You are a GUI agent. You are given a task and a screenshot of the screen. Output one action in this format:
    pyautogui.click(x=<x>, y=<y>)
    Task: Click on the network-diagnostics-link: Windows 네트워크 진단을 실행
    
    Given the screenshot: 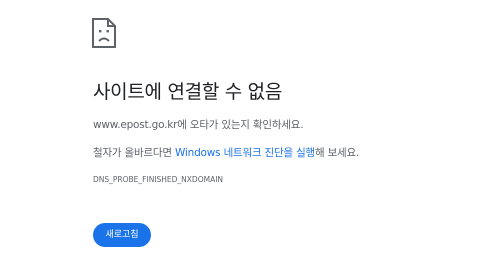 What is the action you would take?
    pyautogui.click(x=245, y=153)
    